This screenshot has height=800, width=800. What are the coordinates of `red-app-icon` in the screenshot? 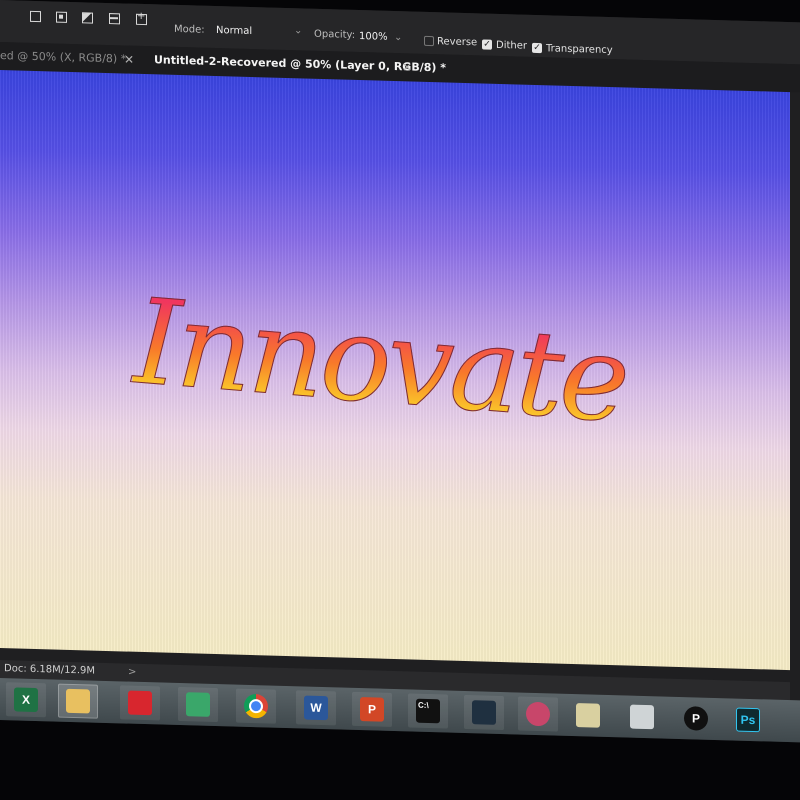 It's located at (140, 703).